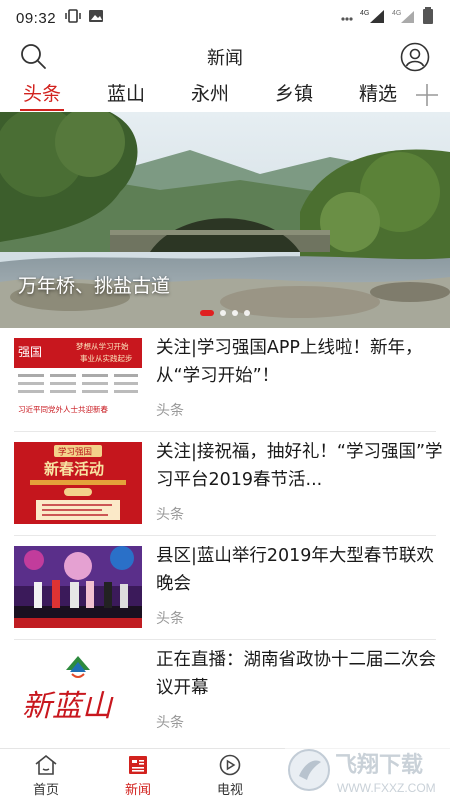 This screenshot has height=800, width=450. I want to click on nav-label: 新闻, so click(137, 790).